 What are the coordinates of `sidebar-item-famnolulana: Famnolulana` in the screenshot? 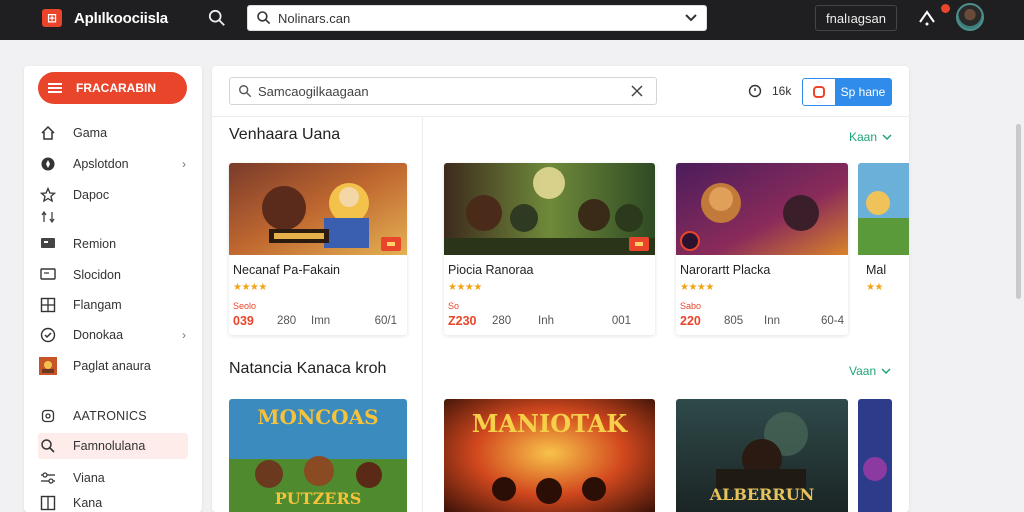 It's located at (113, 446).